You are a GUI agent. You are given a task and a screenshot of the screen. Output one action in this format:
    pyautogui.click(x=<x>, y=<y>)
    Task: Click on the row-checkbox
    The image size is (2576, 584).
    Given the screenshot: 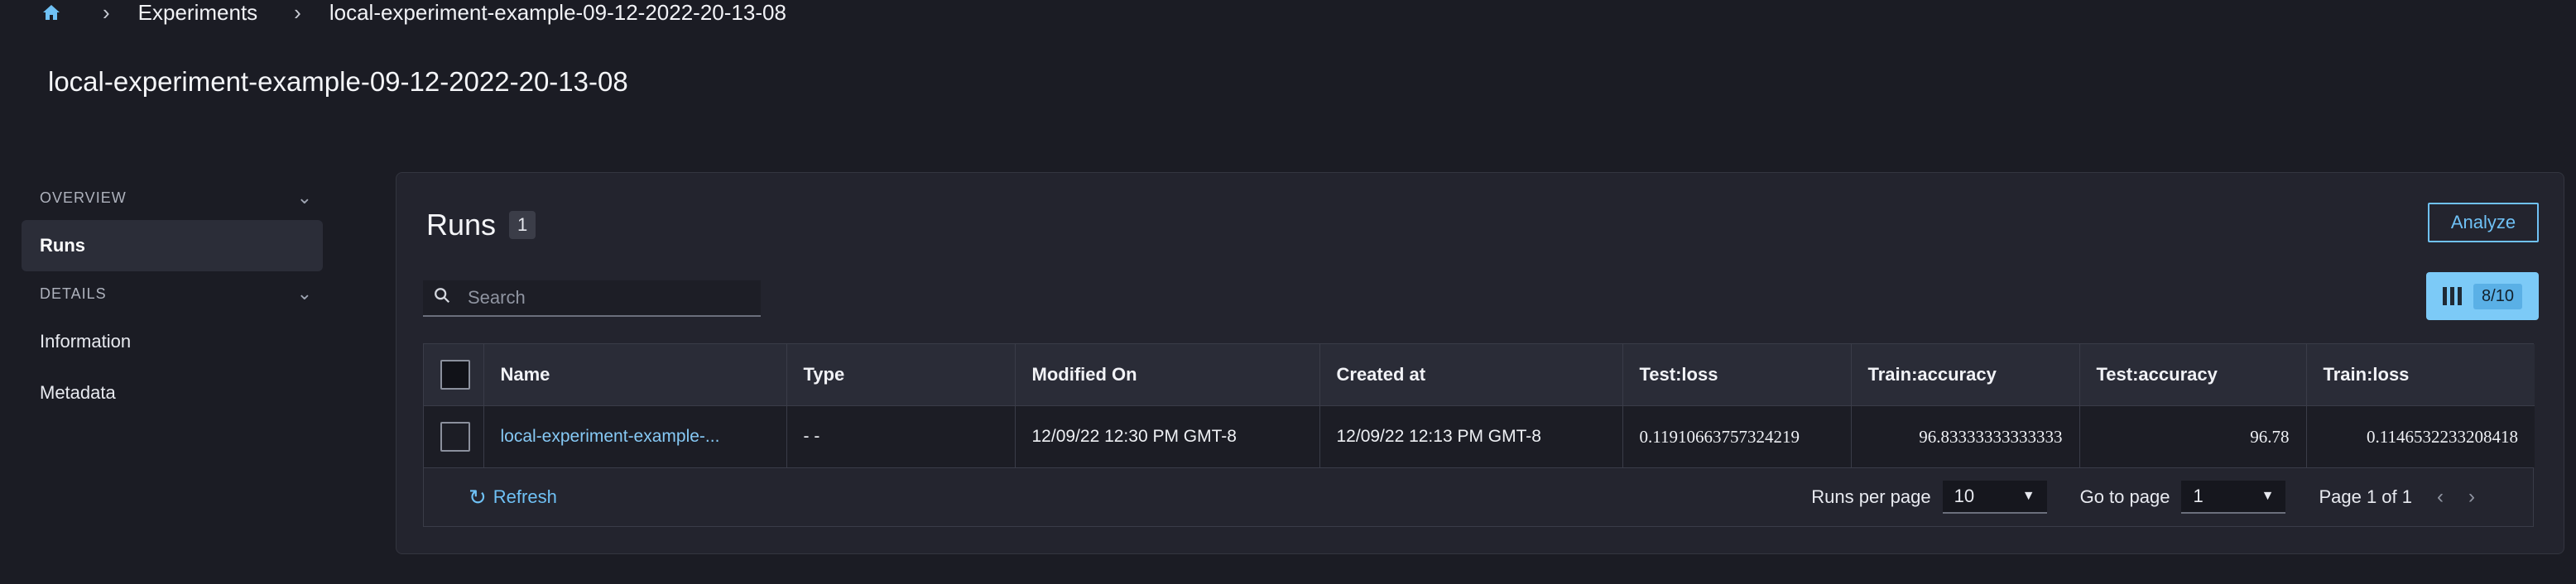 What is the action you would take?
    pyautogui.click(x=455, y=437)
    